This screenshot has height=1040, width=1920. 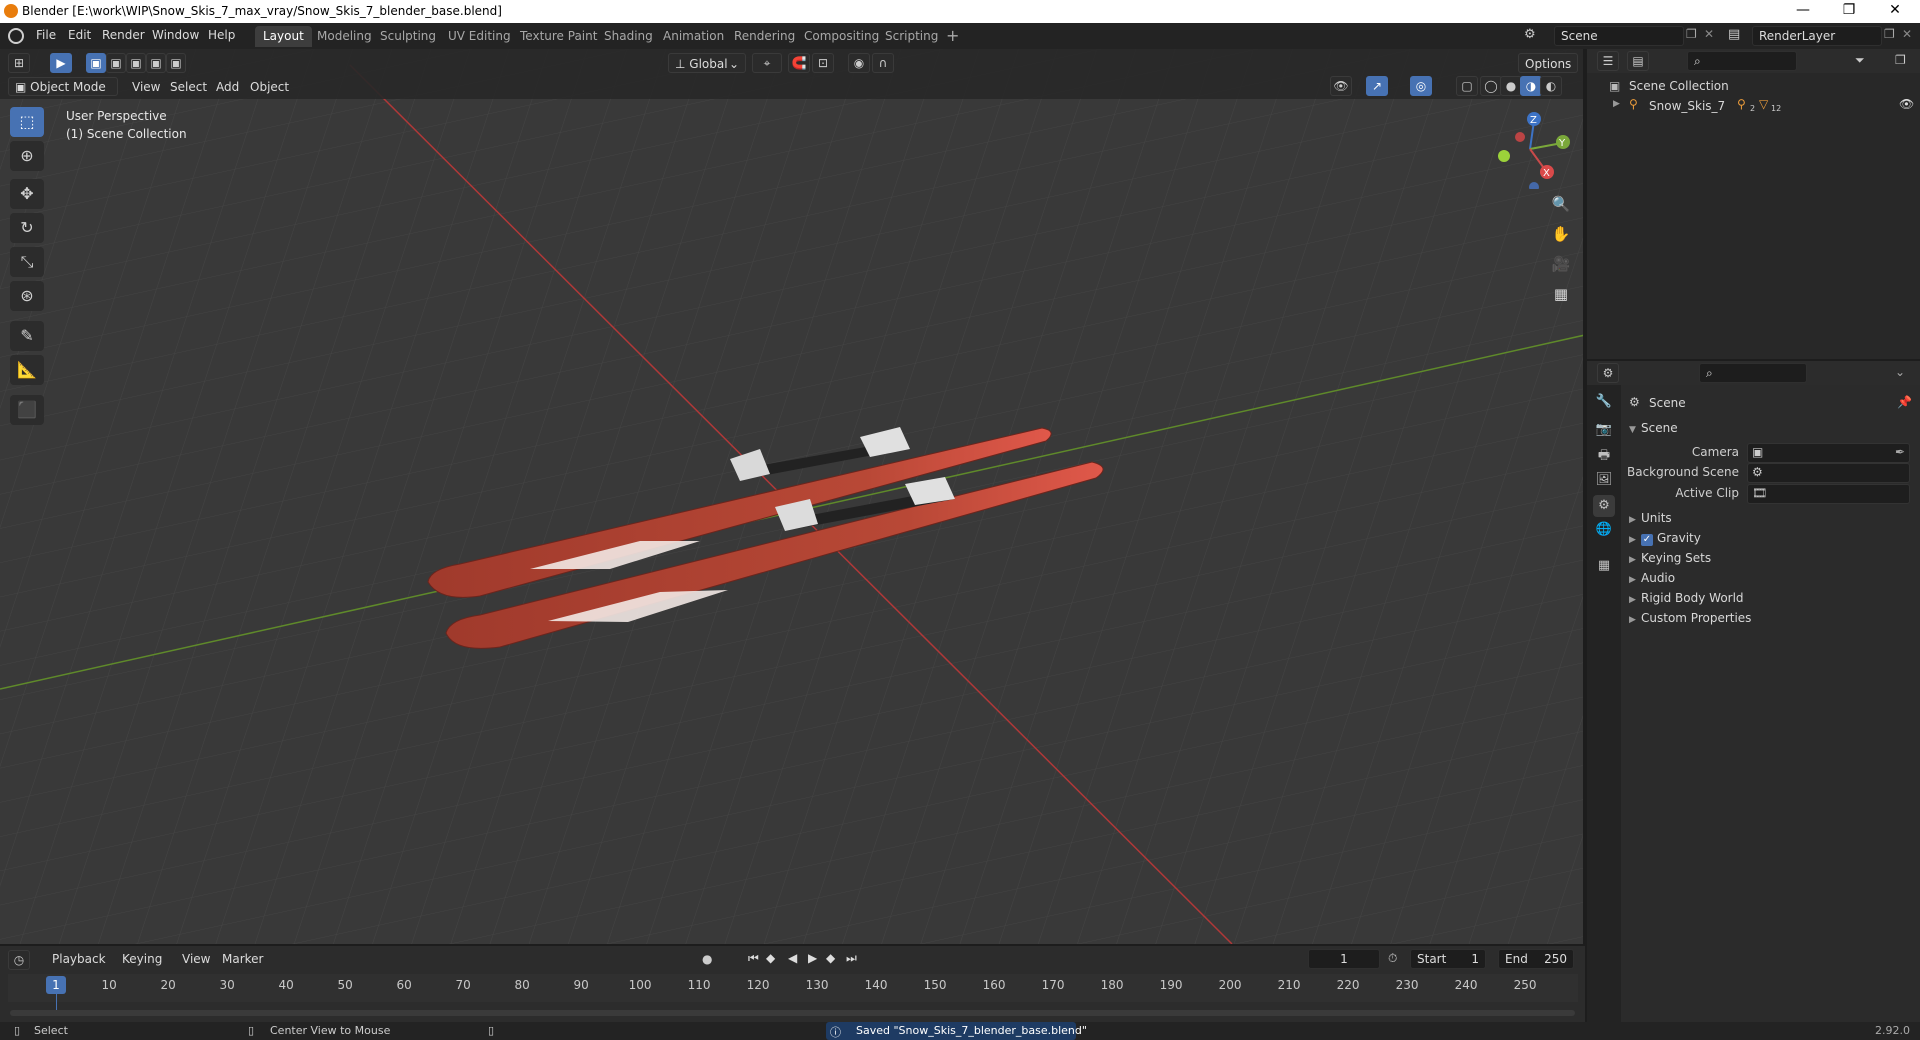 I want to click on snap-toggle-icon: 🧲, so click(x=799, y=63).